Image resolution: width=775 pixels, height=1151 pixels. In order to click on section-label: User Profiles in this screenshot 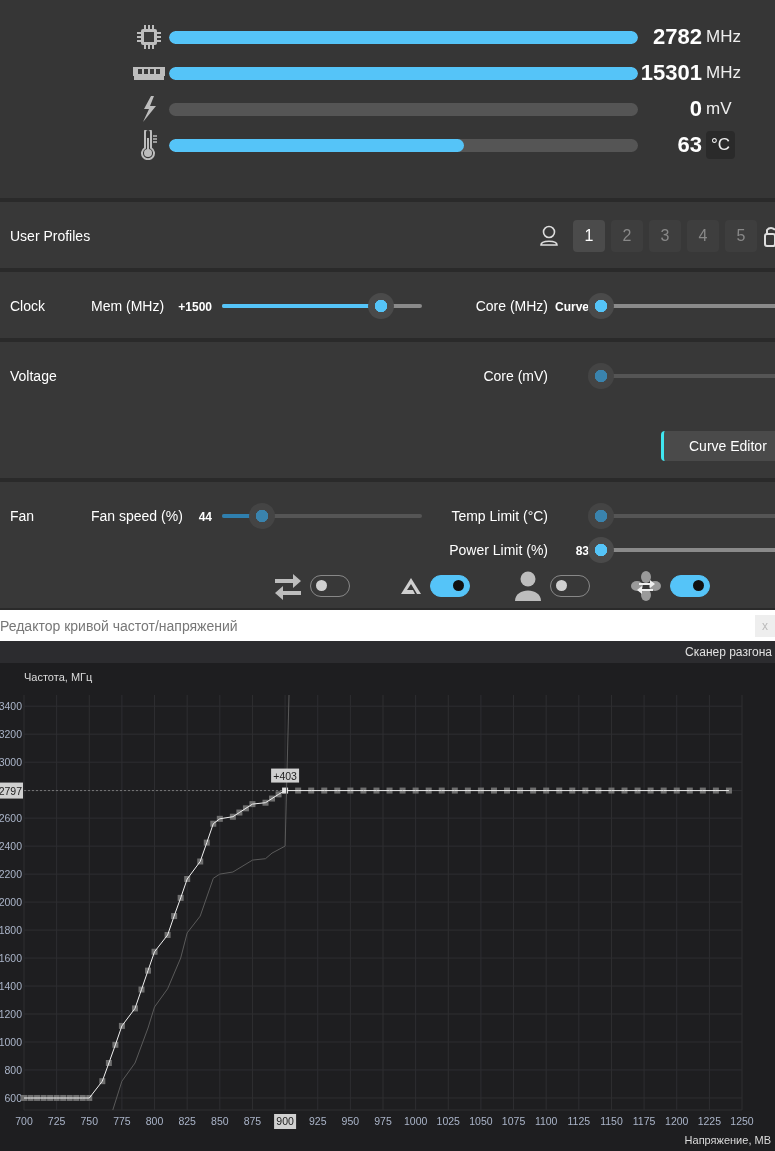, I will do `click(50, 236)`.